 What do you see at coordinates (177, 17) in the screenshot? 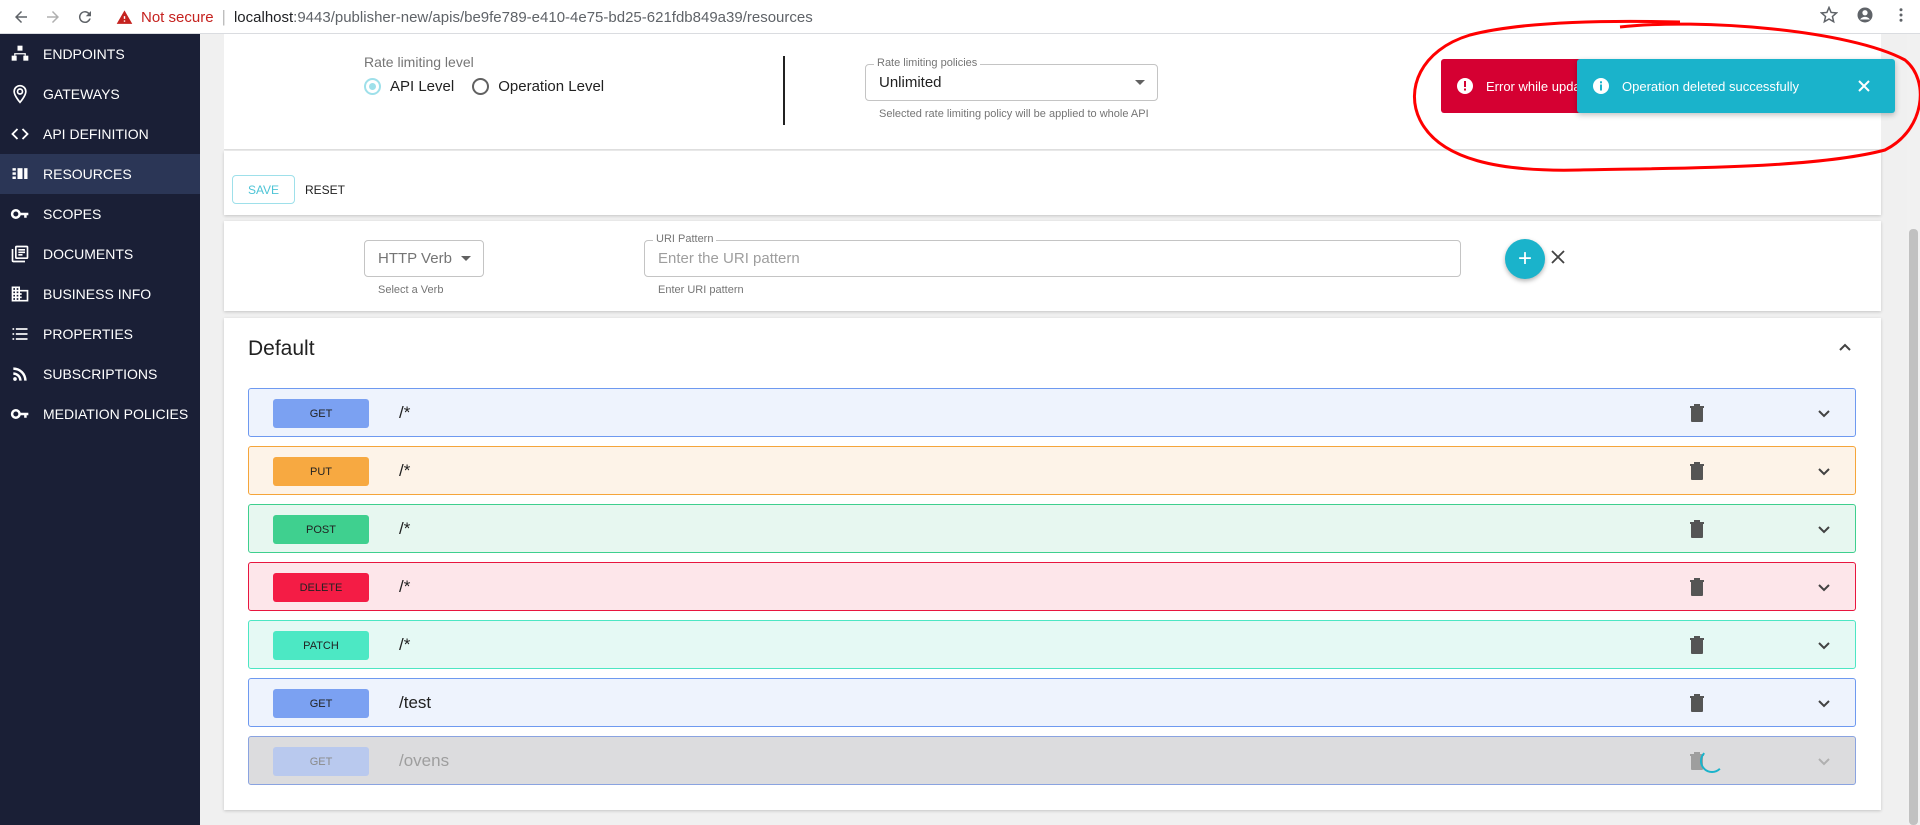
I see `not-secure-label: Not secure` at bounding box center [177, 17].